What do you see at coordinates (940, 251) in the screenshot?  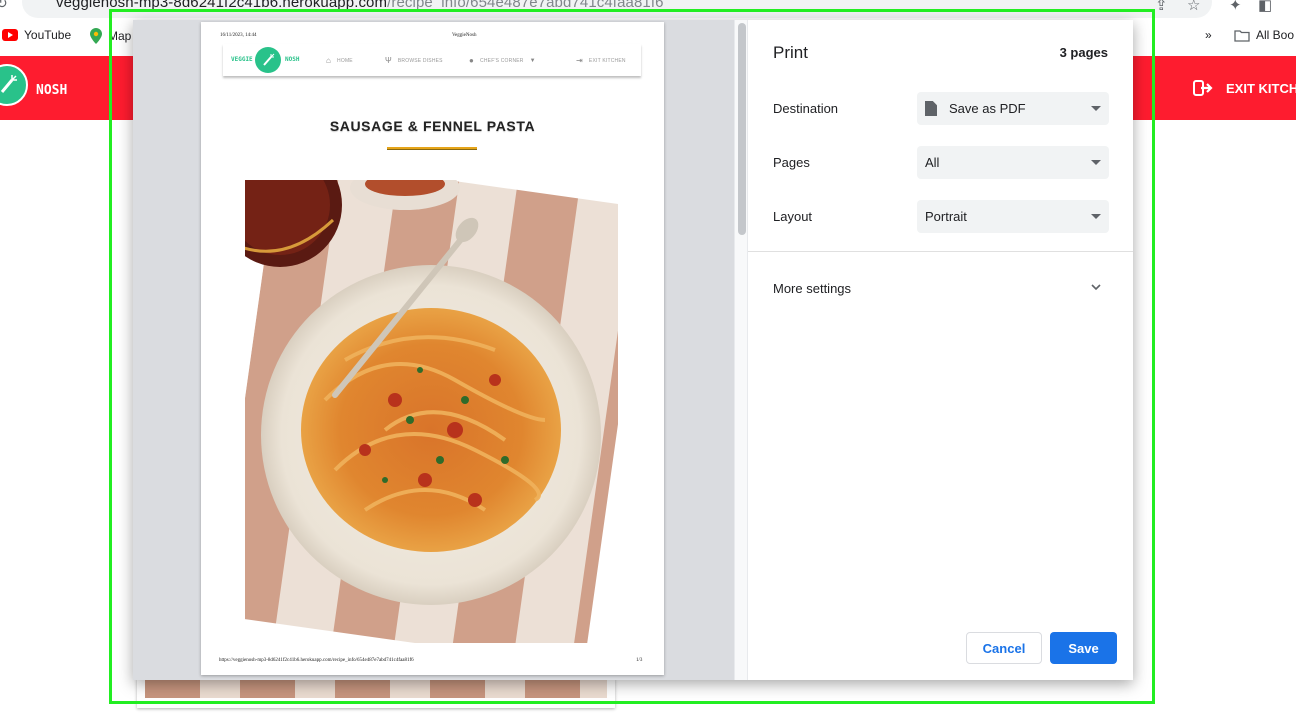 I see `settings-divider` at bounding box center [940, 251].